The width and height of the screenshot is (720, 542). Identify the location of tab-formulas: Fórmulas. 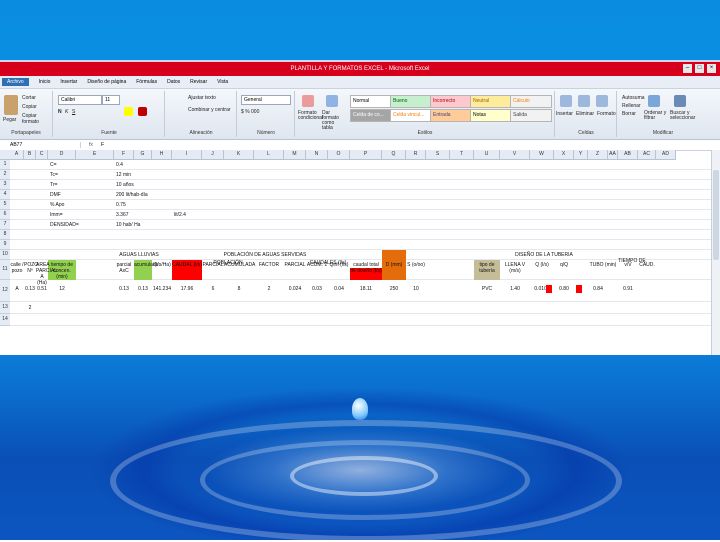
(146, 82).